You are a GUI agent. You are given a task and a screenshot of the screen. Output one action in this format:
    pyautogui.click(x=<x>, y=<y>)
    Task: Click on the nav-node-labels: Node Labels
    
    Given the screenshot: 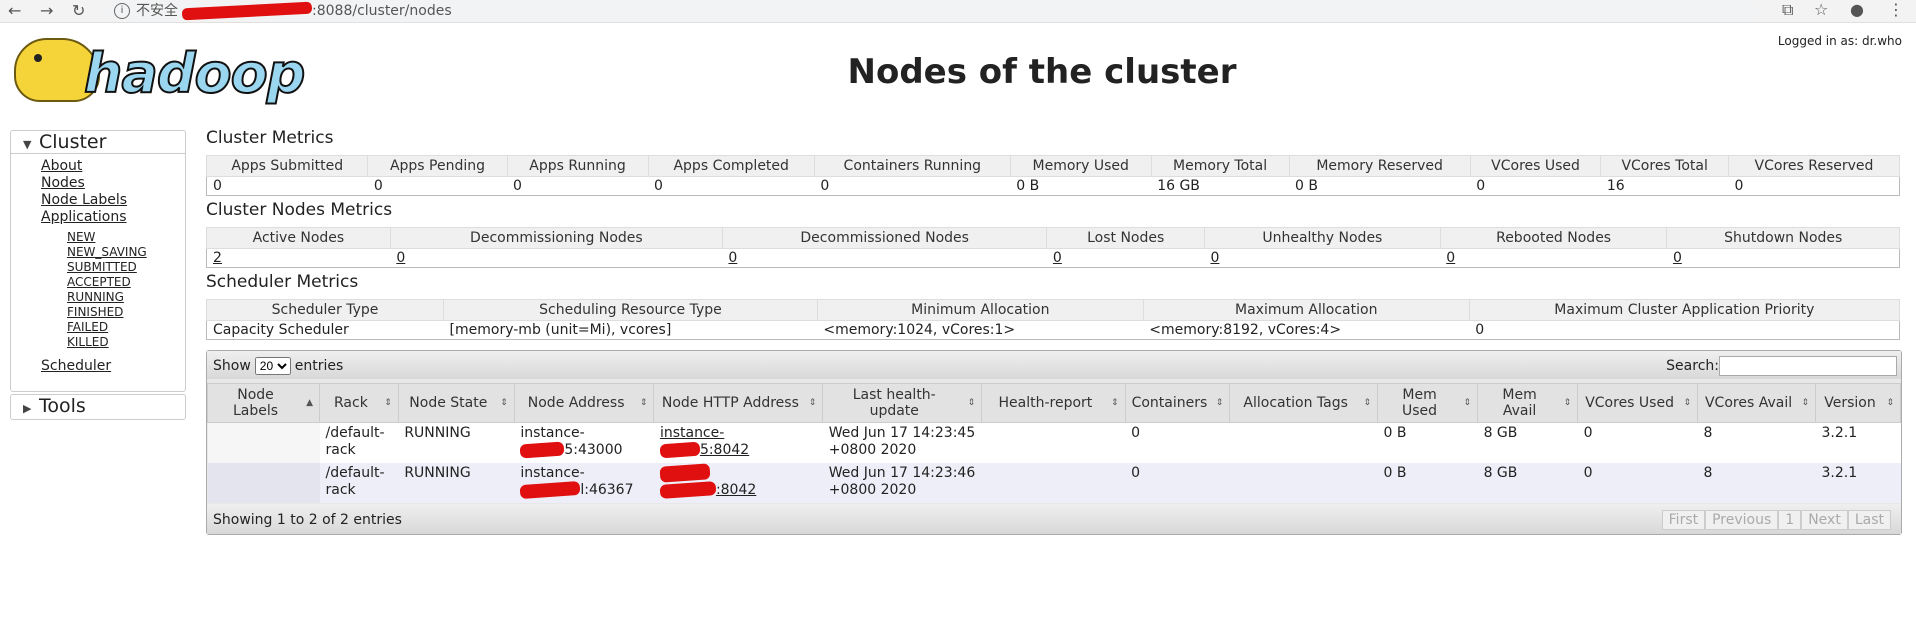 What is the action you would take?
    pyautogui.click(x=98, y=200)
    